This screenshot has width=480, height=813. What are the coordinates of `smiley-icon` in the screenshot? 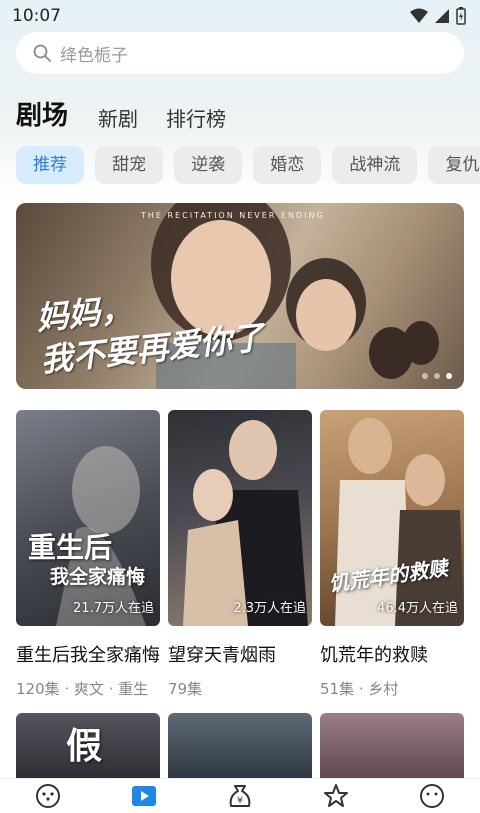 It's located at (432, 796).